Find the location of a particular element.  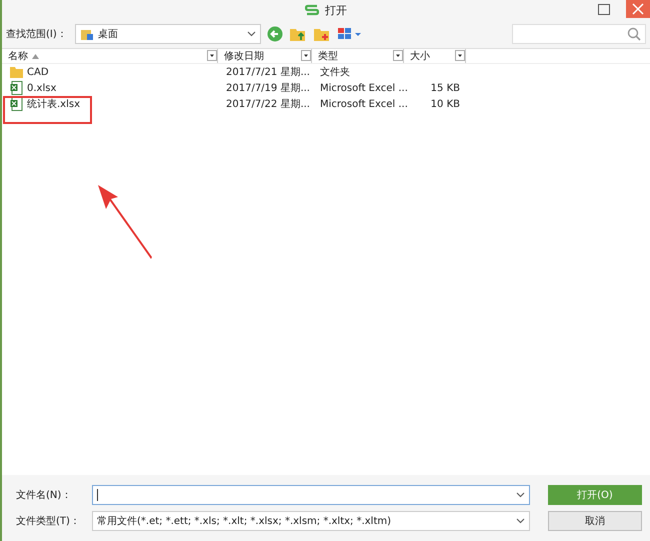

file-name: CAD is located at coordinates (38, 72).